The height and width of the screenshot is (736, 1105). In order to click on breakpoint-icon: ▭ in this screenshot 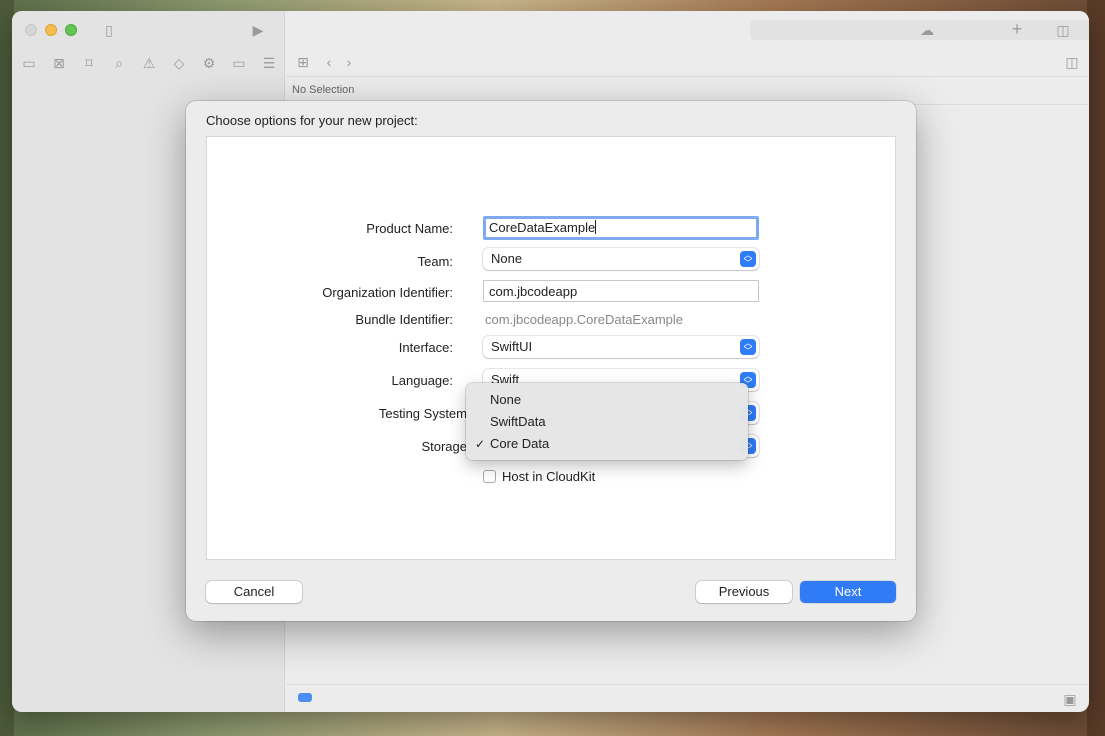, I will do `click(239, 63)`.